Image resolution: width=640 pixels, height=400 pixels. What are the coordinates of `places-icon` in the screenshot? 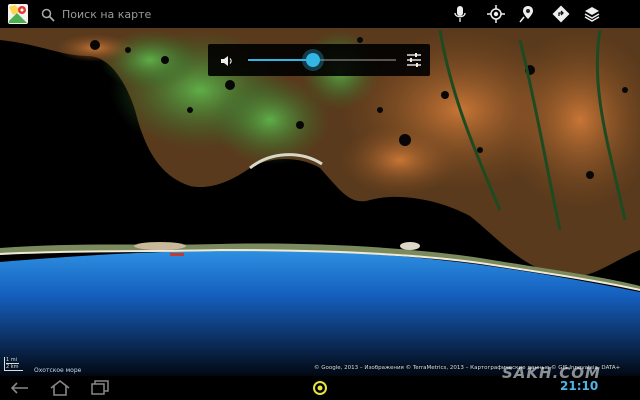 It's located at (527, 14).